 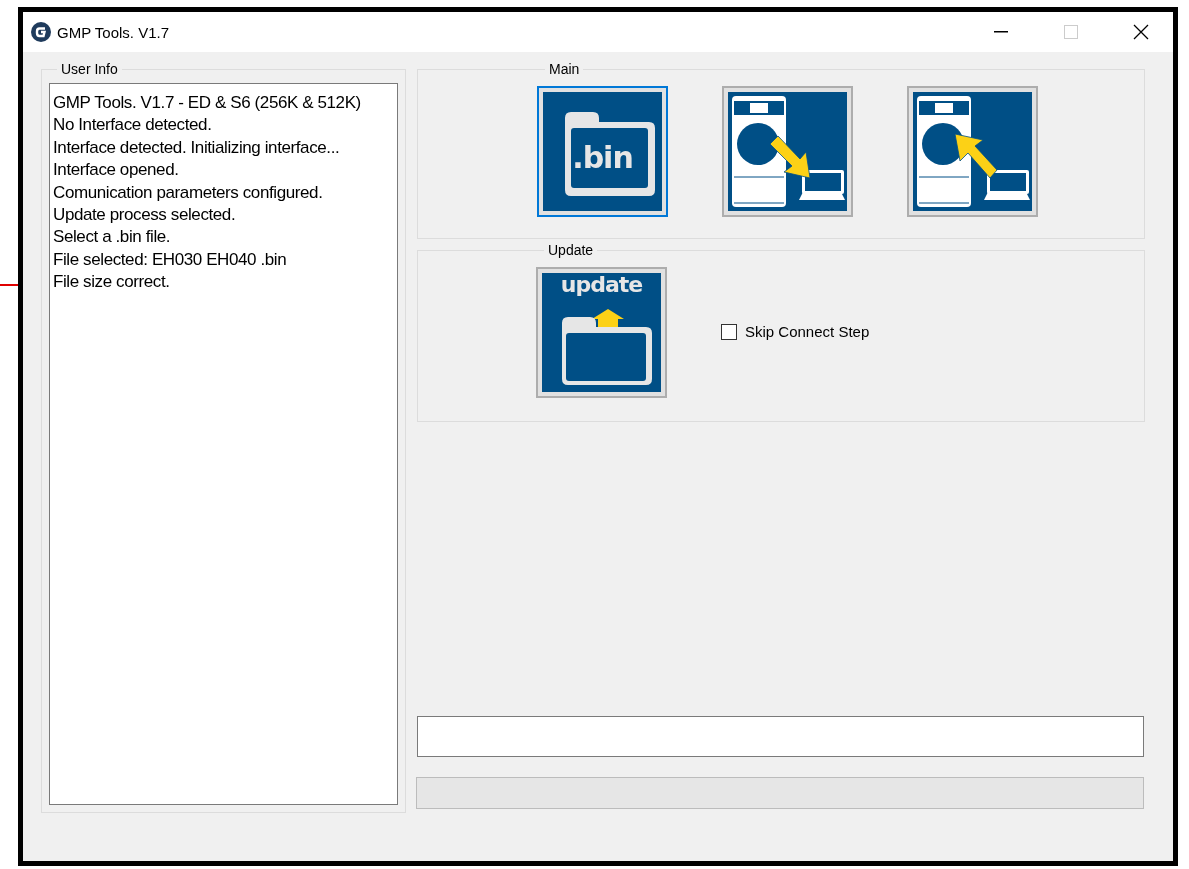 What do you see at coordinates (1141, 32) in the screenshot?
I see `close-icon` at bounding box center [1141, 32].